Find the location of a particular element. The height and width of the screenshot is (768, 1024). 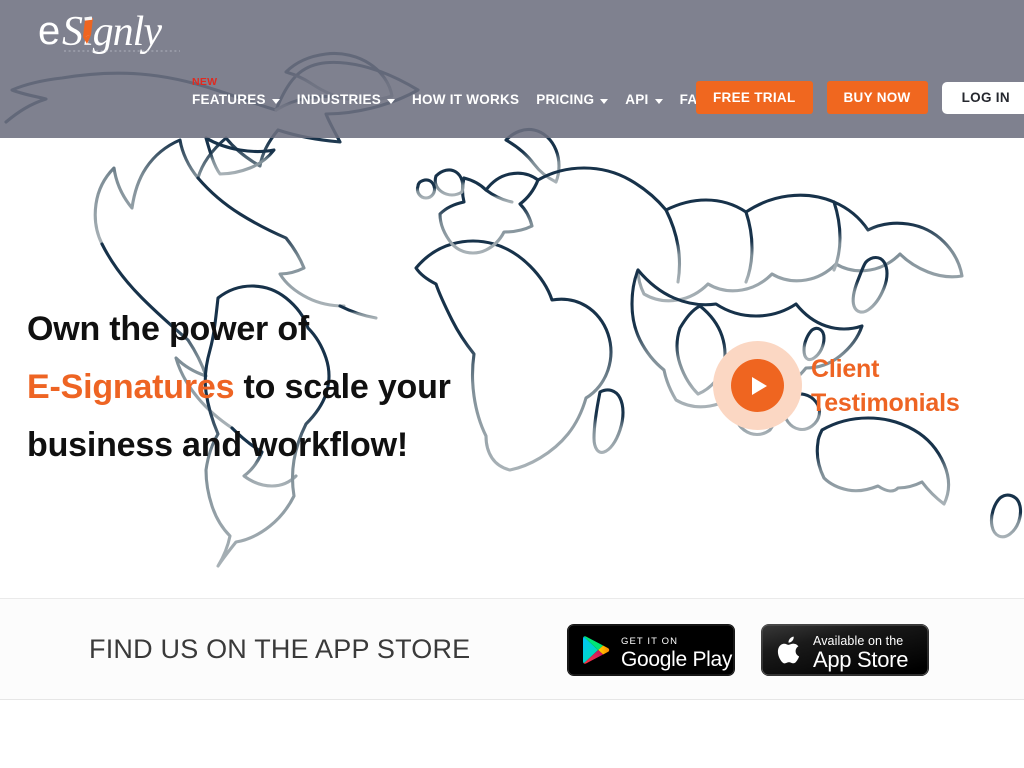

nav-item-how-it-works: HOW IT WORKS is located at coordinates (465, 100).